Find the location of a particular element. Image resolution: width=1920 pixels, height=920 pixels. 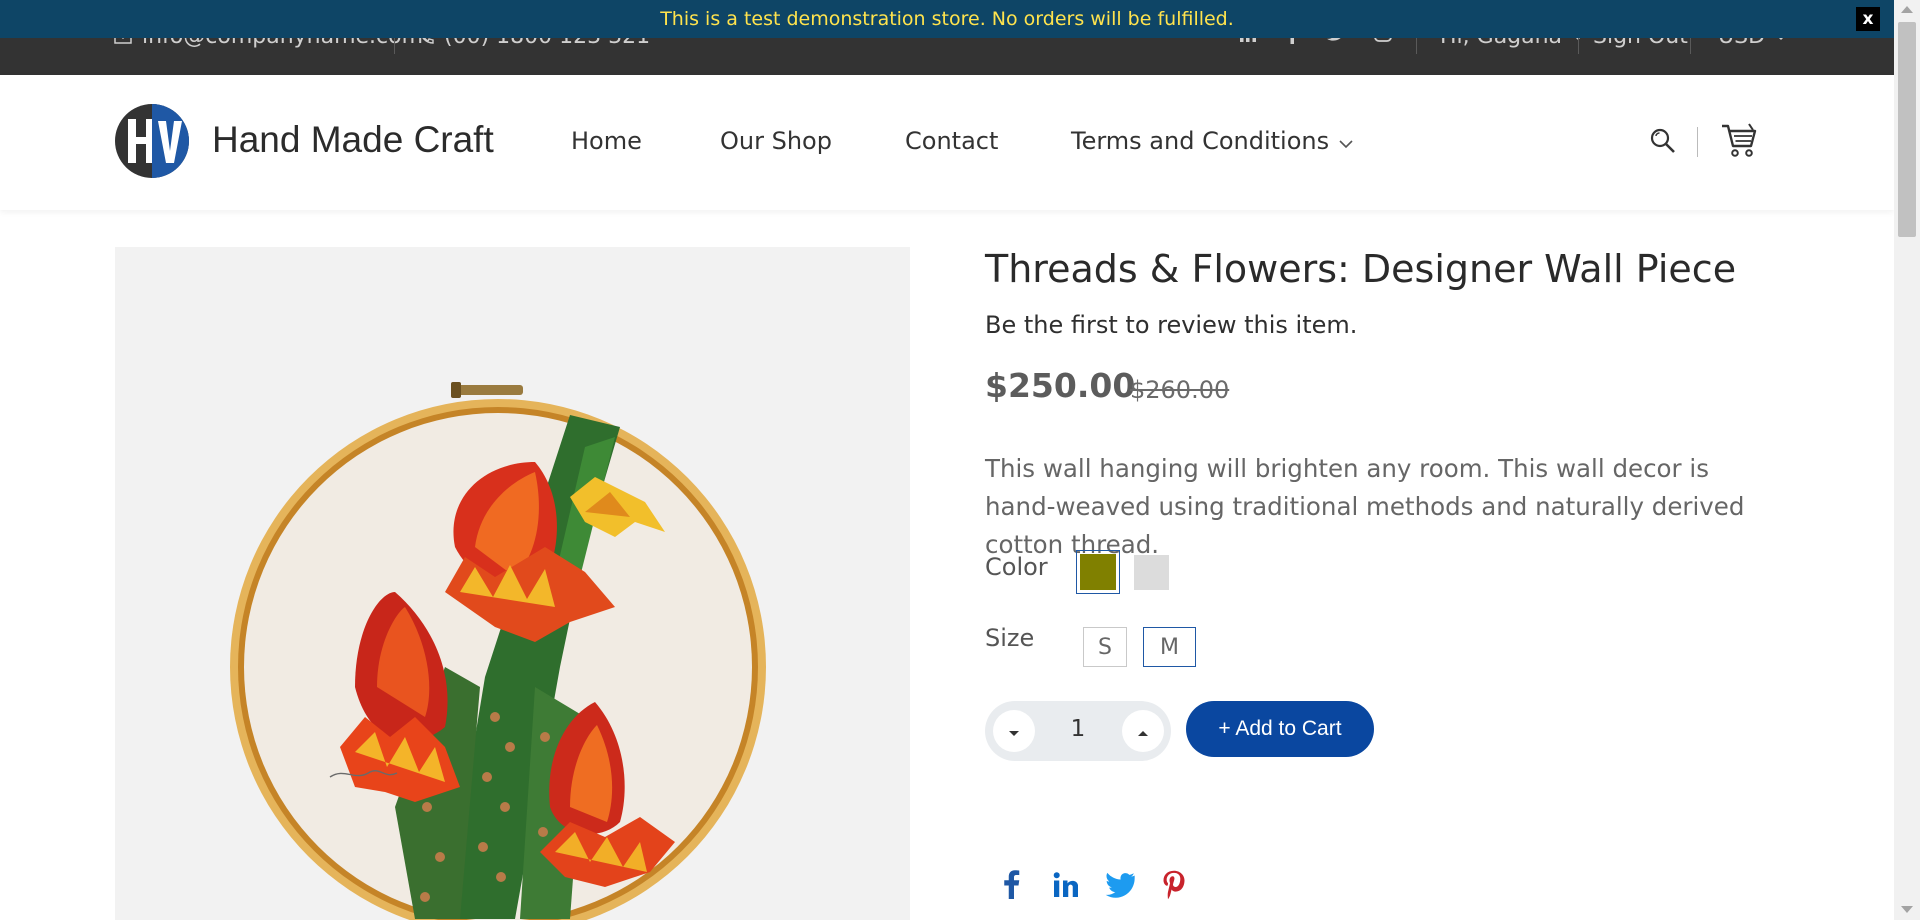

color-swatch-olive is located at coordinates (1098, 572).